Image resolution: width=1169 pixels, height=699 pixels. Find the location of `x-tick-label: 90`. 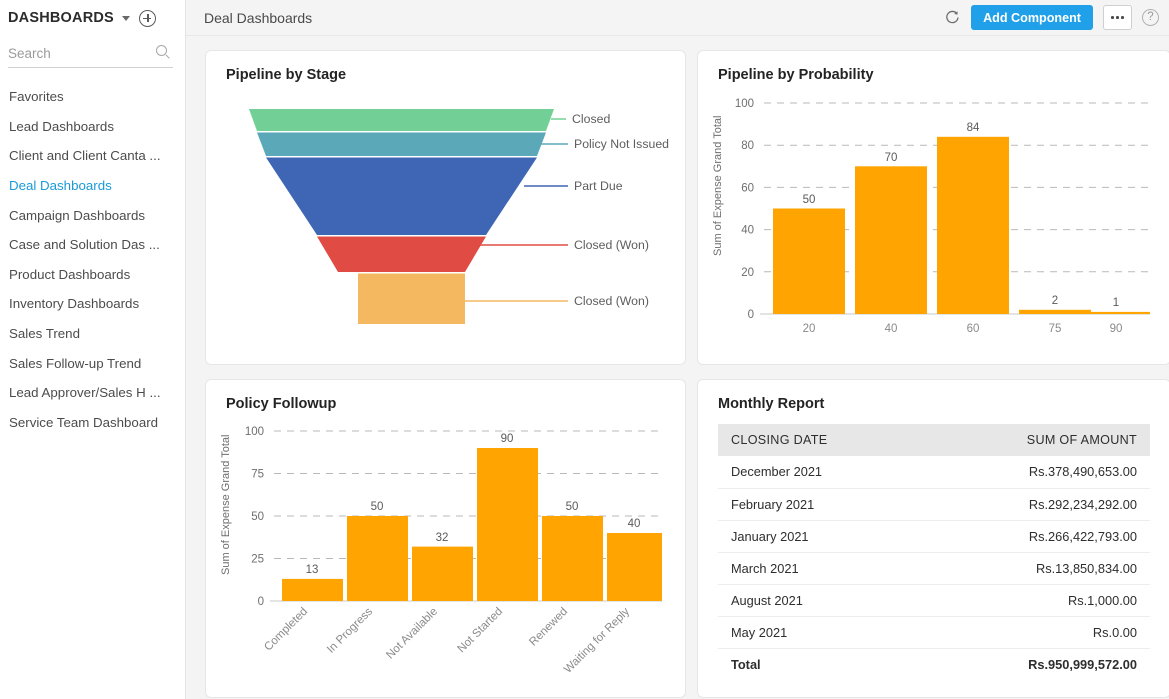

x-tick-label: 90 is located at coordinates (1116, 329).